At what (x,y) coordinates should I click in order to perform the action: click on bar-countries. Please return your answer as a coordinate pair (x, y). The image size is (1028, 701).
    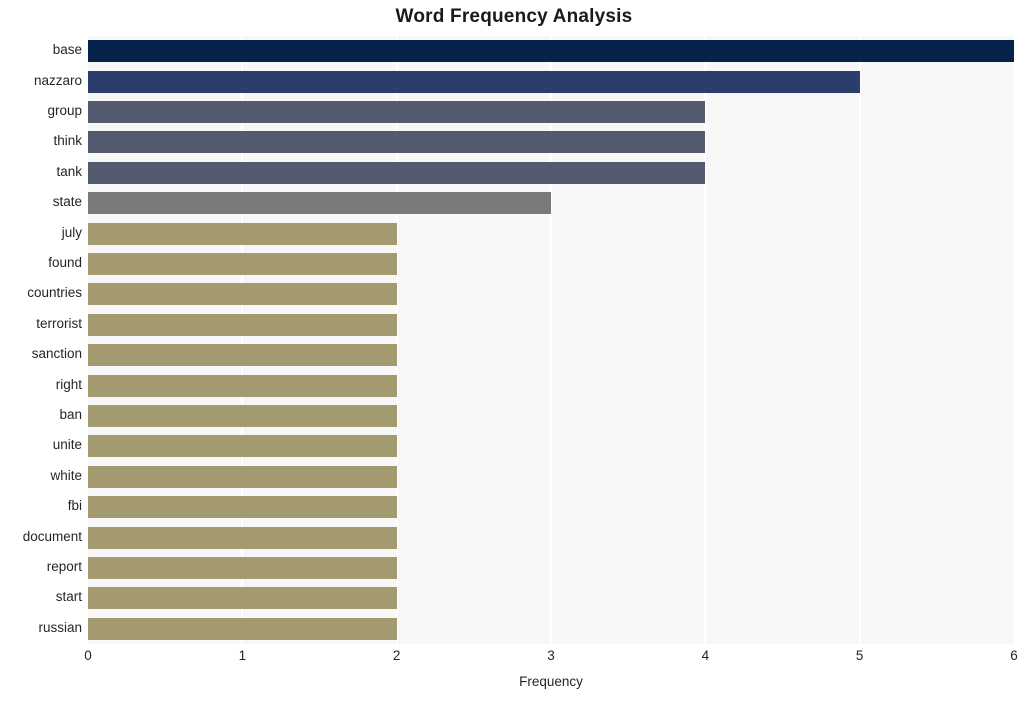
    Looking at the image, I should click on (242, 294).